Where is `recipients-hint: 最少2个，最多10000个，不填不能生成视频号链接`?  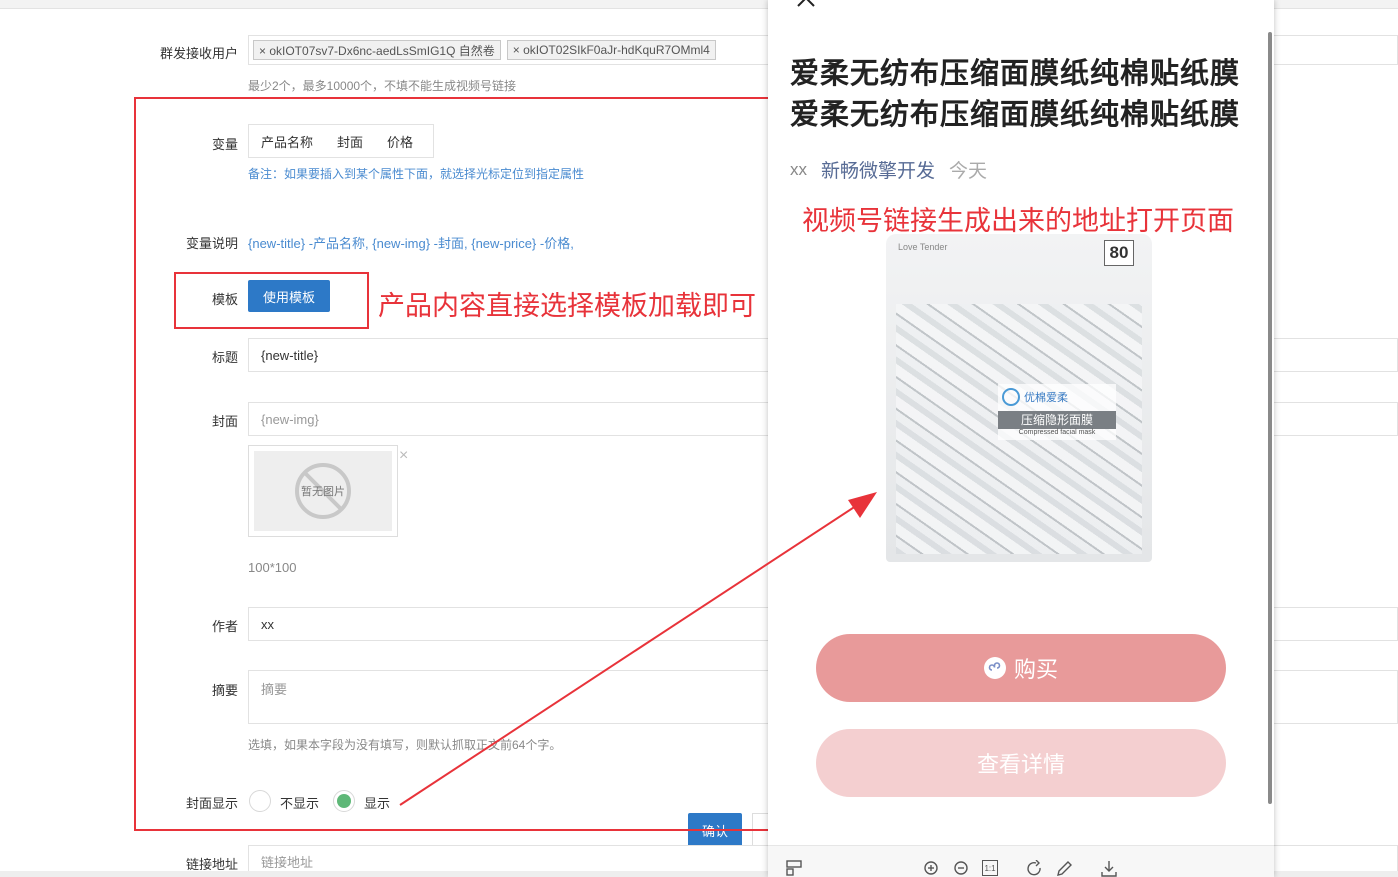 recipients-hint: 最少2个，最多10000个，不填不能生成视频号链接 is located at coordinates (382, 86).